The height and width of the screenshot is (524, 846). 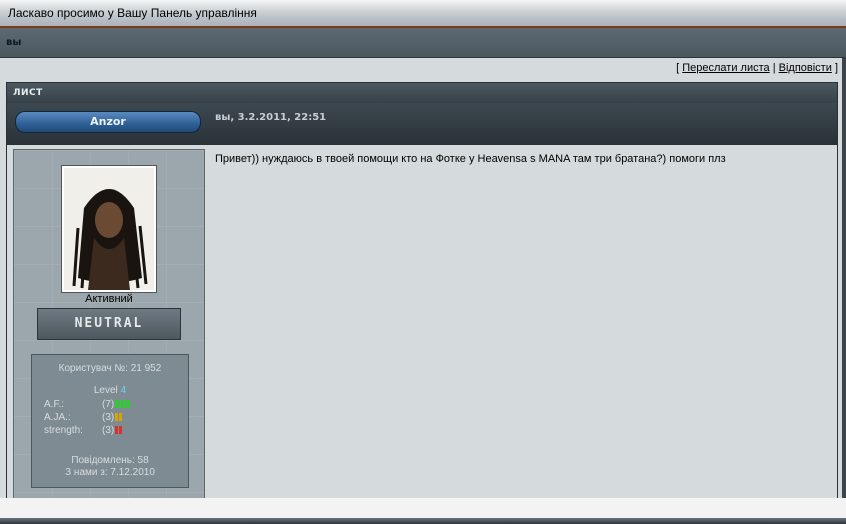 What do you see at coordinates (110, 390) in the screenshot?
I see `user-level: Level 4` at bounding box center [110, 390].